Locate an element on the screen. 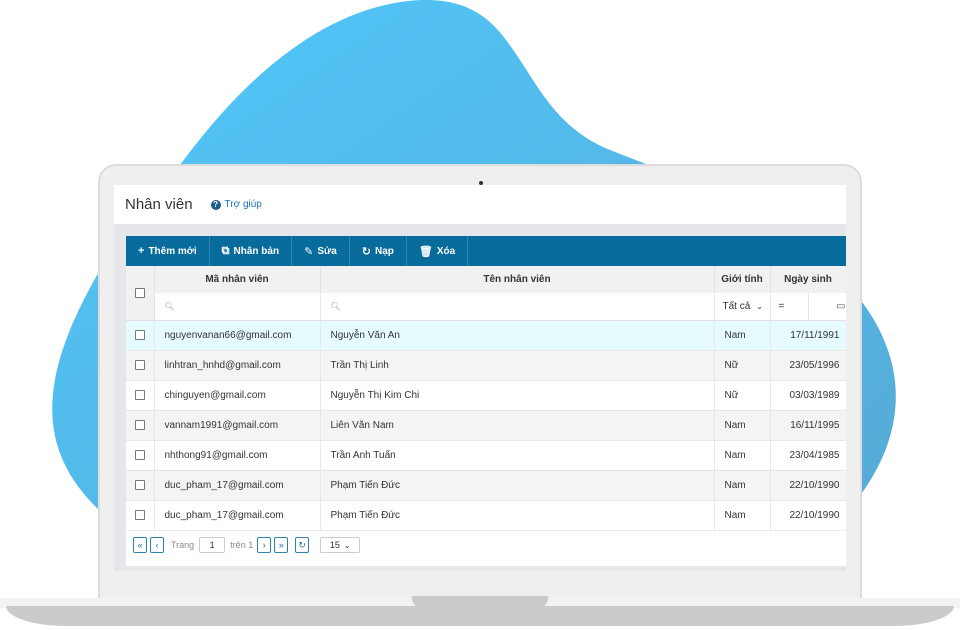 The height and width of the screenshot is (630, 960). trash-icon: 🗑 is located at coordinates (425, 251).